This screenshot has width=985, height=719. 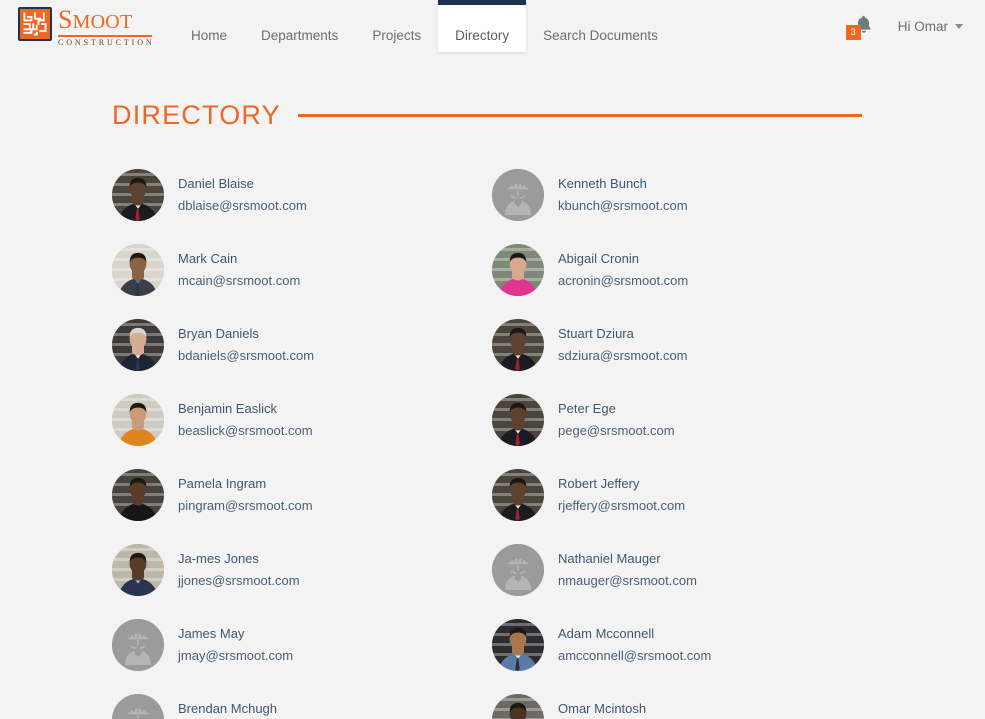 What do you see at coordinates (106, 42) in the screenshot?
I see `brand-subtitle: CONSTRUCTION` at bounding box center [106, 42].